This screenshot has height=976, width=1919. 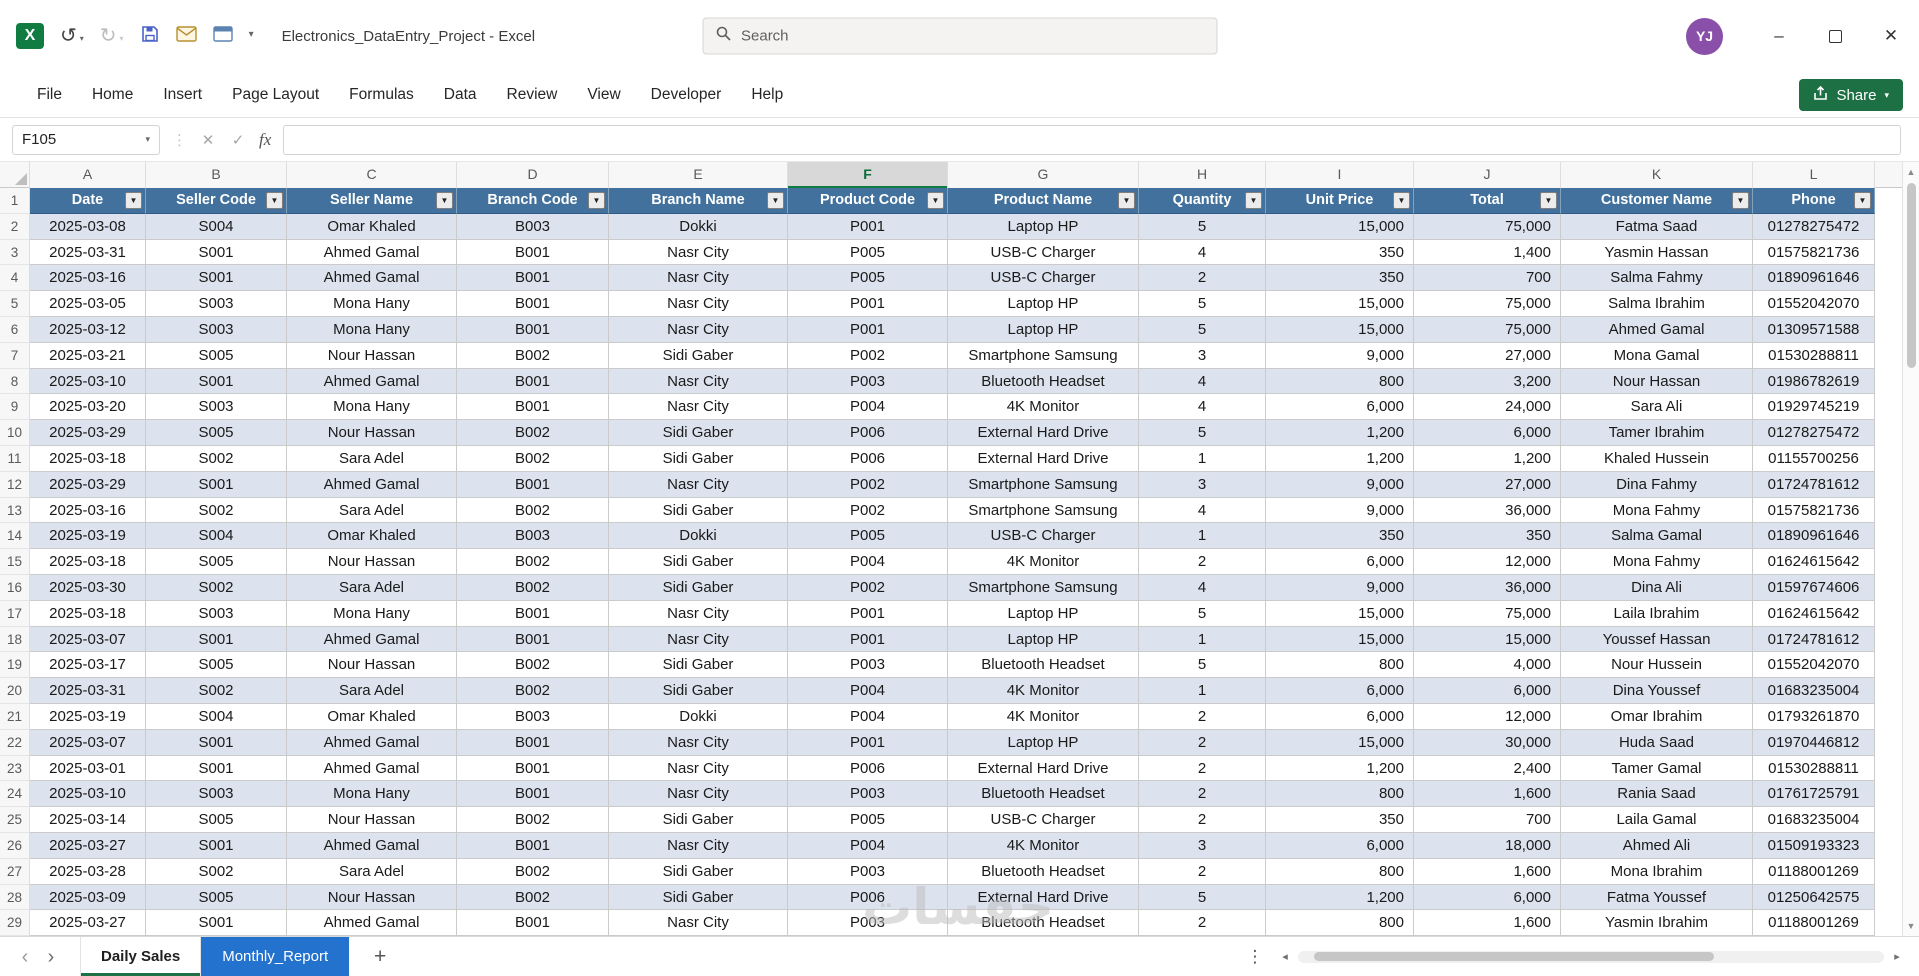 I want to click on cell-D6: B001, so click(x=533, y=329).